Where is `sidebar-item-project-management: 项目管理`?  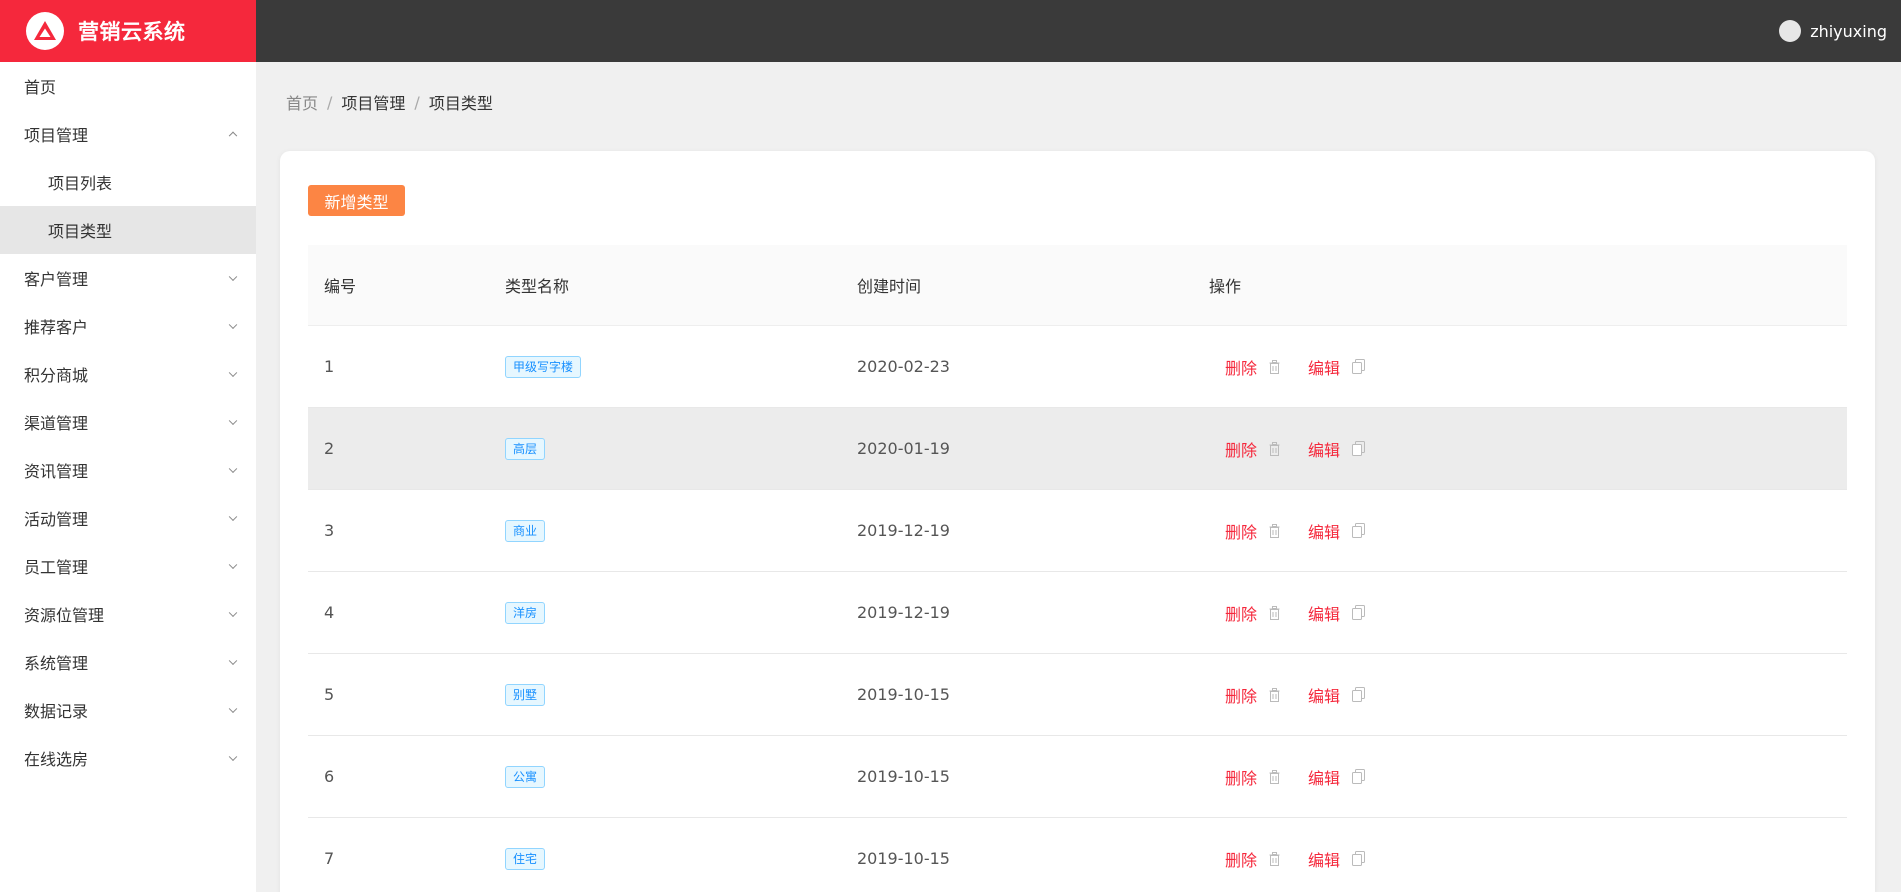 sidebar-item-project-management: 项目管理 is located at coordinates (128, 134).